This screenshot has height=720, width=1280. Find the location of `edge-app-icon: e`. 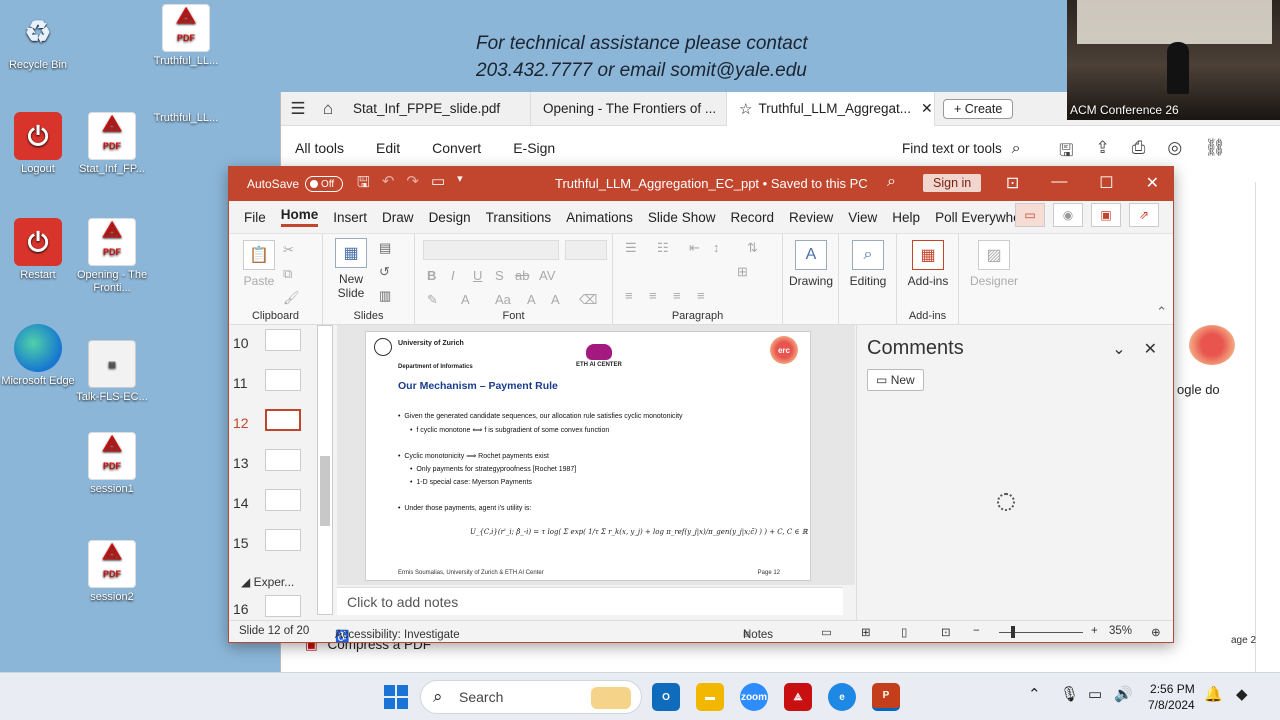

edge-app-icon: e is located at coordinates (842, 697).